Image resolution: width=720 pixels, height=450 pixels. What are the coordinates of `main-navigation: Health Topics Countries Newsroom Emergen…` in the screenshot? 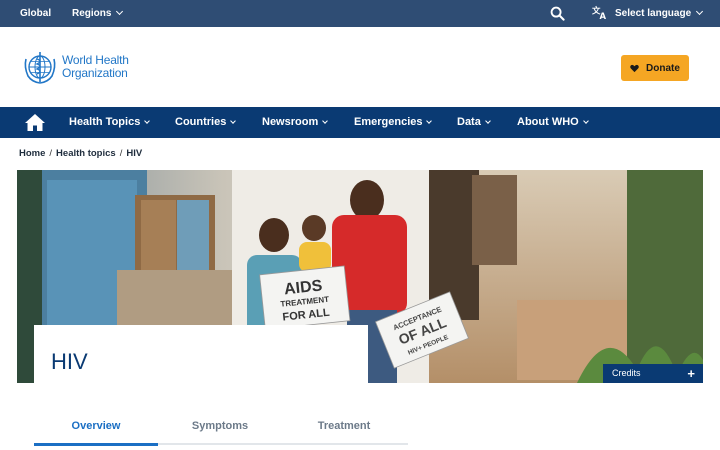 It's located at (360, 122).